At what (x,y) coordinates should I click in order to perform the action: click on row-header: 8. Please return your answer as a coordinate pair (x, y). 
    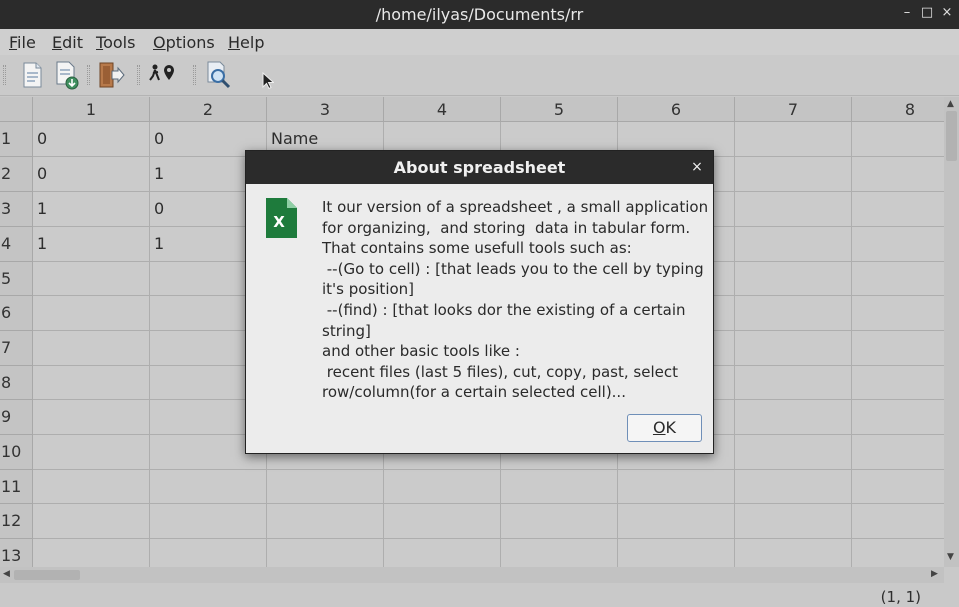
    Looking at the image, I should click on (16, 383).